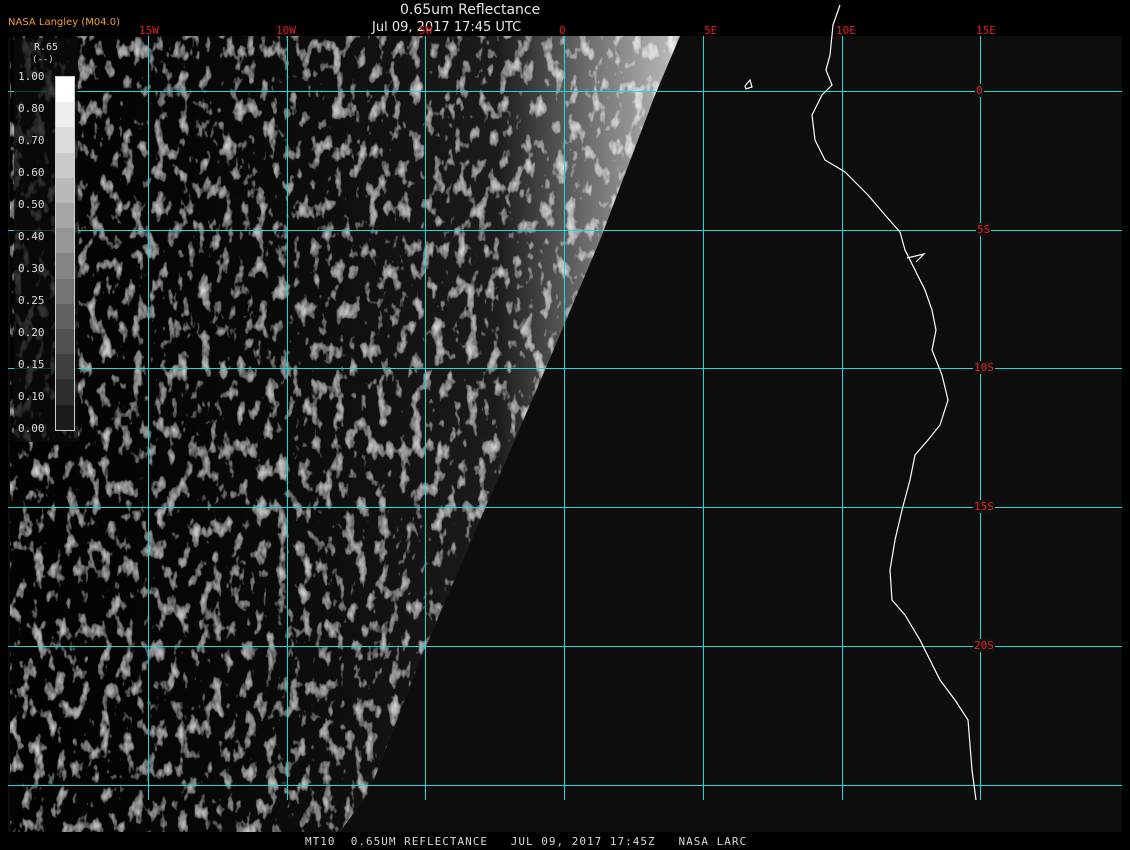 This screenshot has width=1130, height=850. What do you see at coordinates (562, 30) in the screenshot?
I see `lon-label-0: 0` at bounding box center [562, 30].